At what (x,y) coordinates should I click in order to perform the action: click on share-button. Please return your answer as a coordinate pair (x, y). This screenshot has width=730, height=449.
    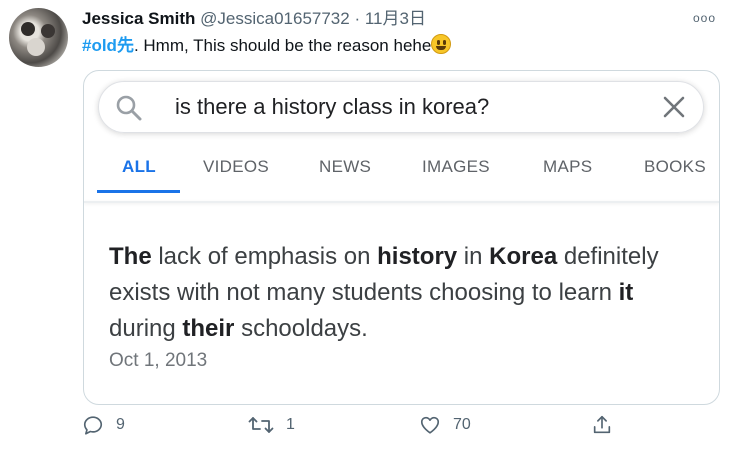
    Looking at the image, I should click on (602, 425).